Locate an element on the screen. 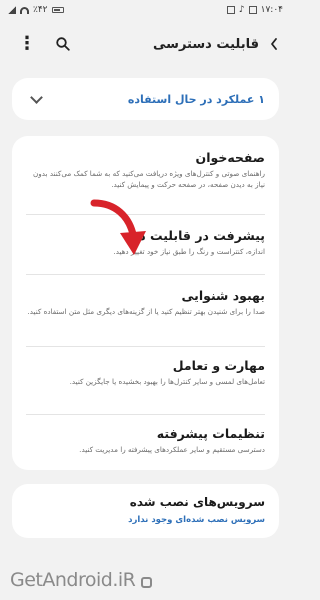 This screenshot has height=600, width=320. chevron-down-icon is located at coordinates (36, 97).